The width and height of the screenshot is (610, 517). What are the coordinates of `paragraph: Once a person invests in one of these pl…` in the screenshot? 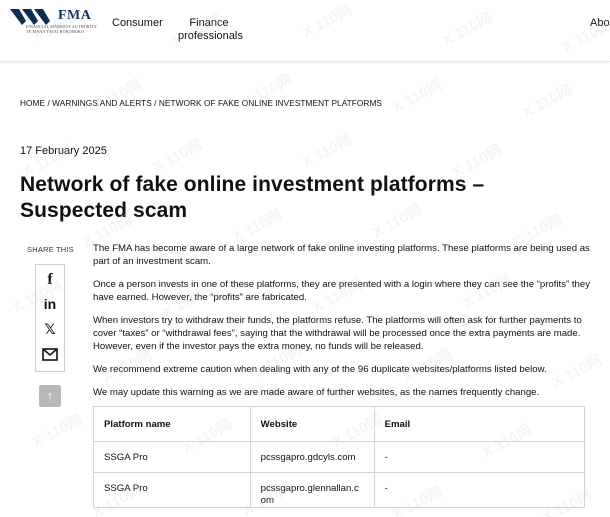 It's located at (342, 291).